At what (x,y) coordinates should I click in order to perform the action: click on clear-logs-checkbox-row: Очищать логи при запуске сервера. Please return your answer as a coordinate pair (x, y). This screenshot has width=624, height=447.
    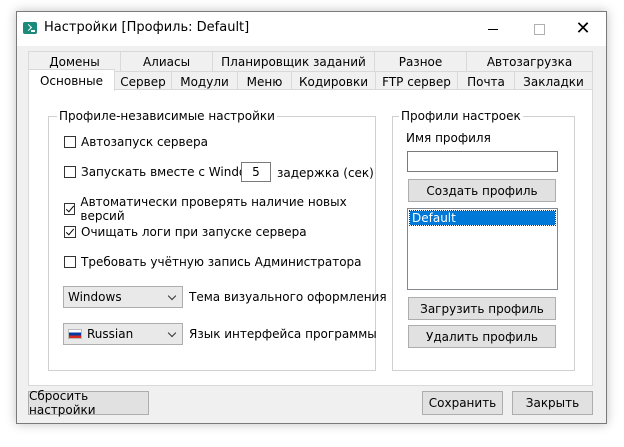
    Looking at the image, I should click on (185, 232).